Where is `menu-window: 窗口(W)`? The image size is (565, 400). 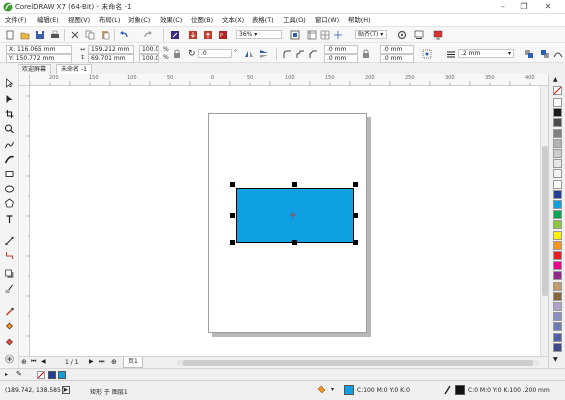 menu-window: 窗口(W) is located at coordinates (327, 19).